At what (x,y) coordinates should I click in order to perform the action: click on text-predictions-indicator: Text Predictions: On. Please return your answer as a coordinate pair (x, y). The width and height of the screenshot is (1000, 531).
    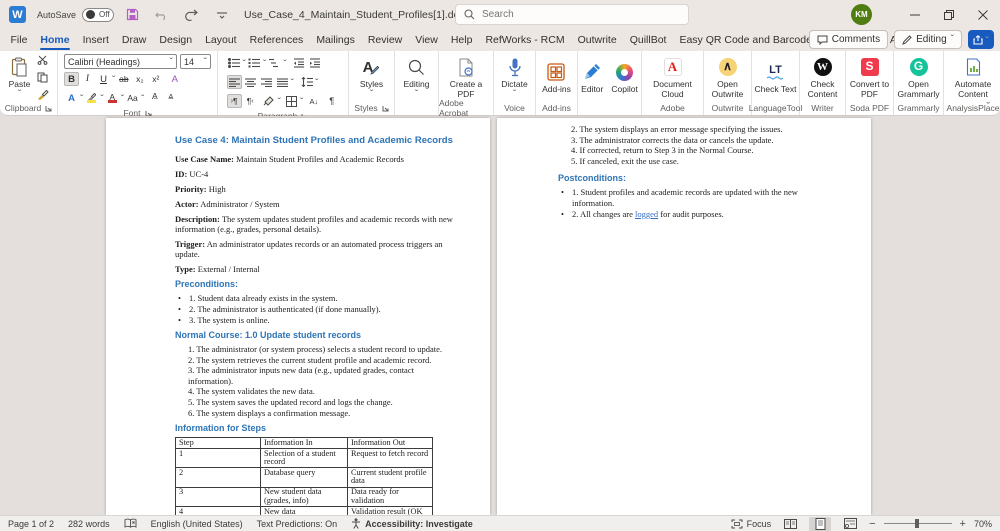
    Looking at the image, I should click on (297, 524).